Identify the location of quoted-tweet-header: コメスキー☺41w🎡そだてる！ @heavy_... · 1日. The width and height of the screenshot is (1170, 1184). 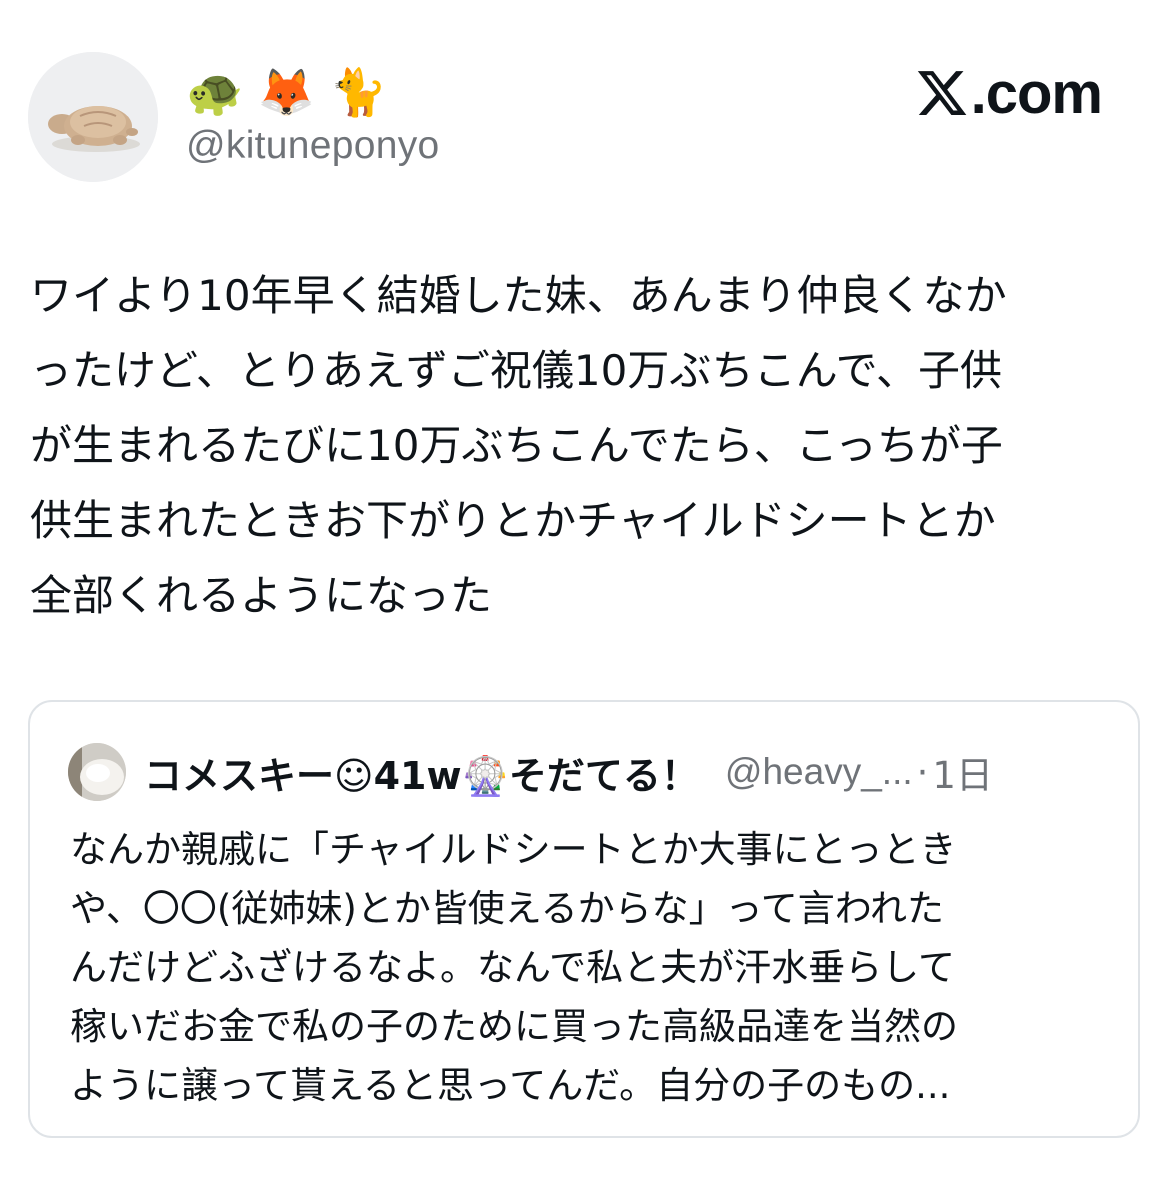
(588, 772).